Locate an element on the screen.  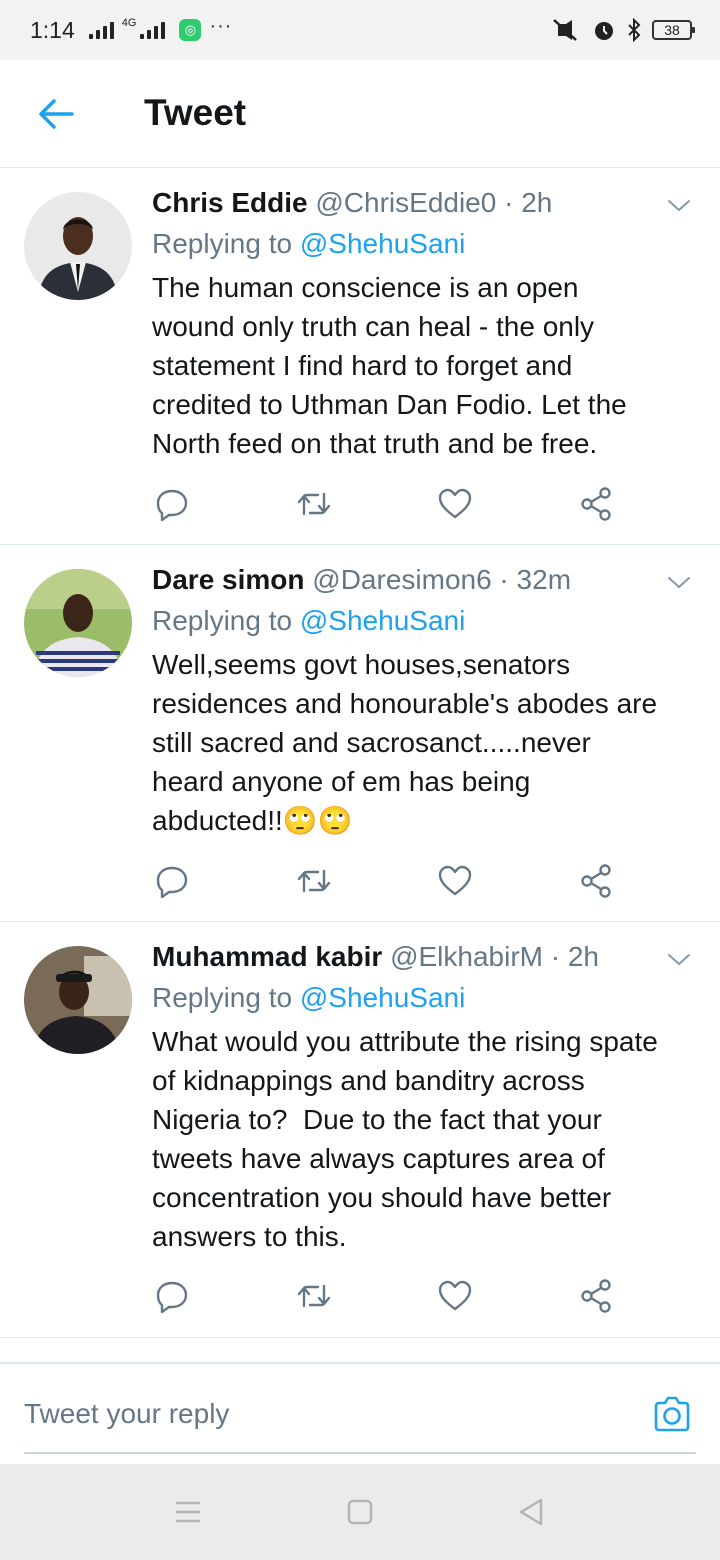
tweet-time: 32m is located at coordinates (544, 579).